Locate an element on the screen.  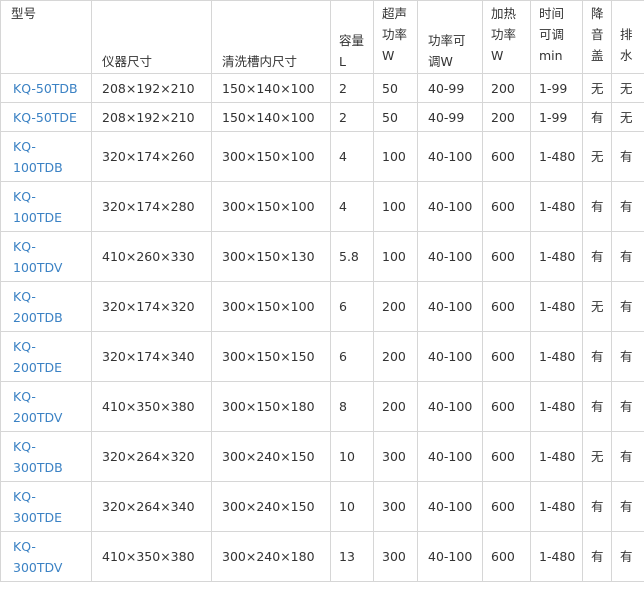
model-link: KQ- 300TDE is located at coordinates (46, 506).